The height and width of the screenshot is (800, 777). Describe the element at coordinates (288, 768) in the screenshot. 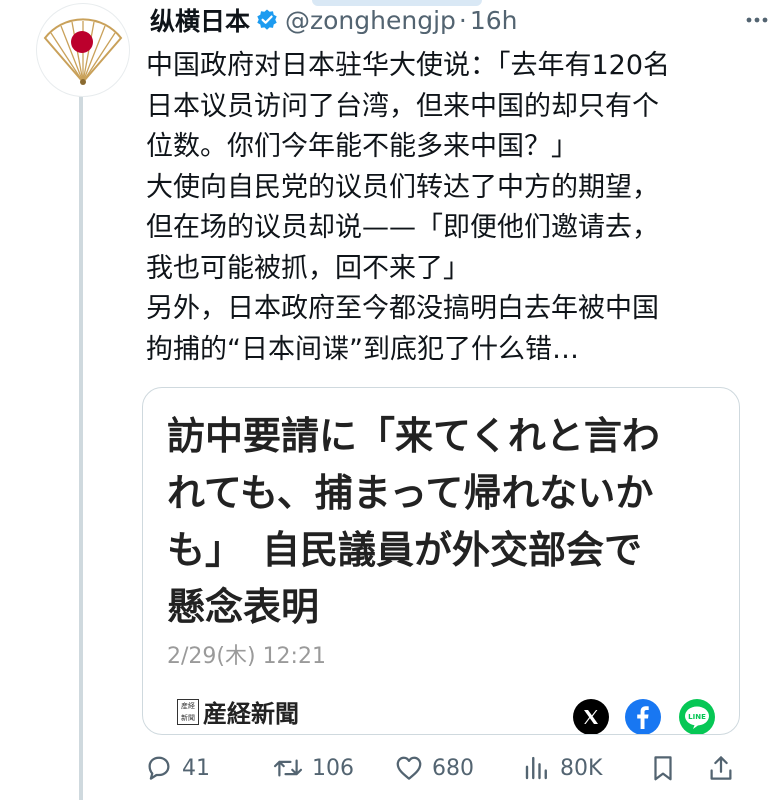

I see `repost-icon` at that location.